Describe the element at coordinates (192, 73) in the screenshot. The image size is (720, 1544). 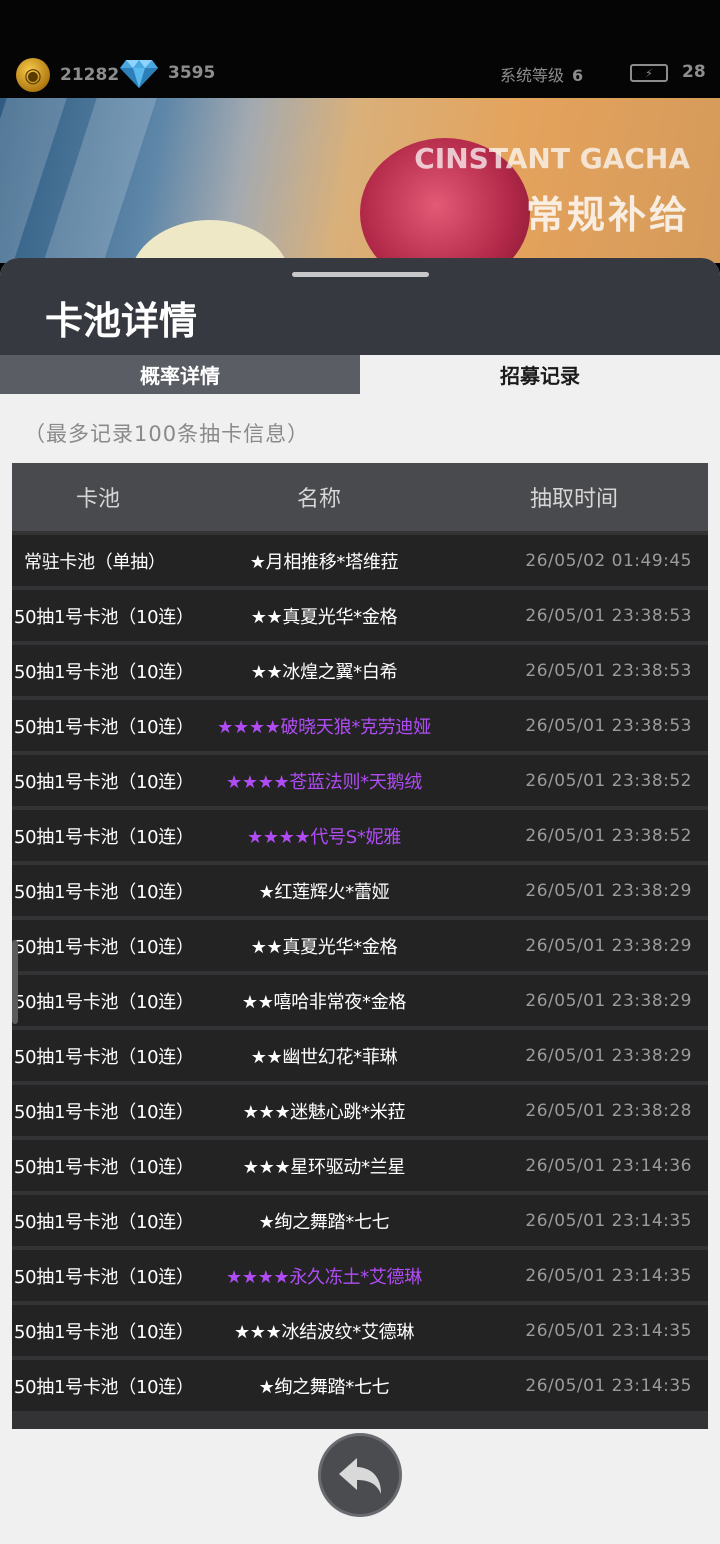
I see `gem-count: 3595` at that location.